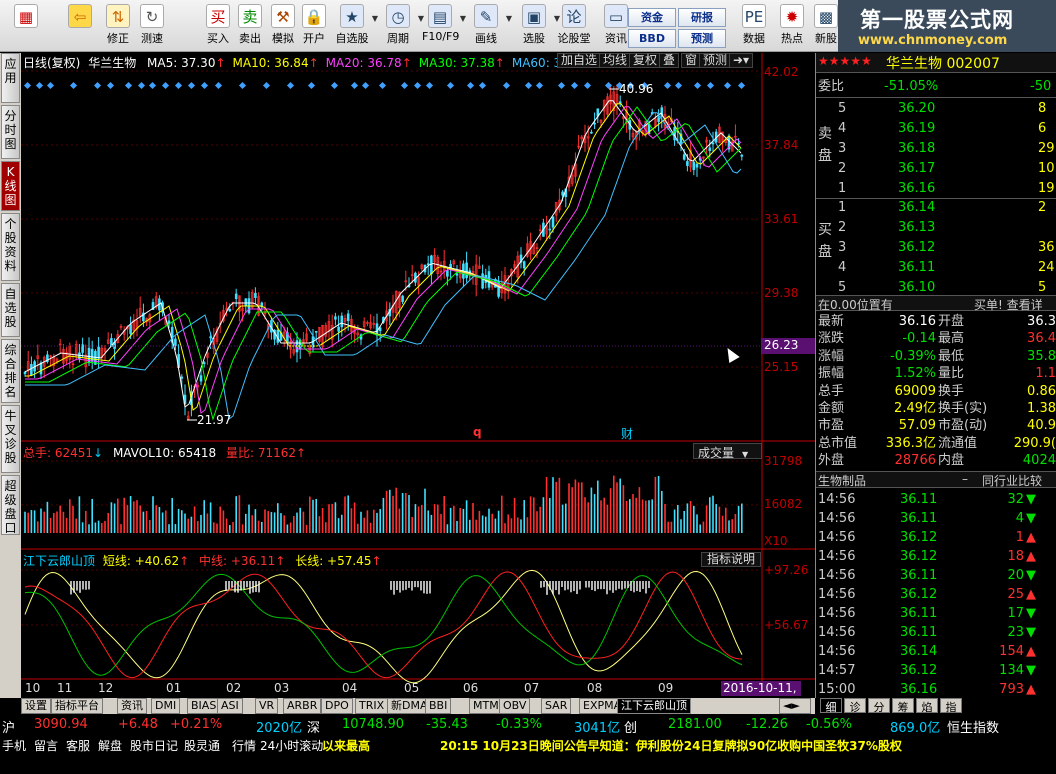  I want to click on quote-tab-4: 焰, so click(927, 706).